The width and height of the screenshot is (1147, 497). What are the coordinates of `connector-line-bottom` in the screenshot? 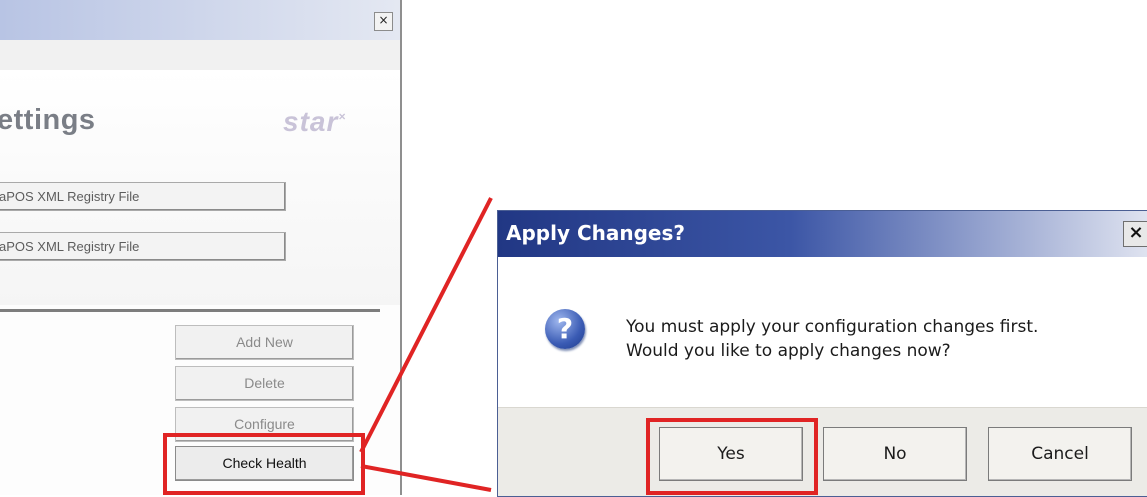 It's located at (426, 478).